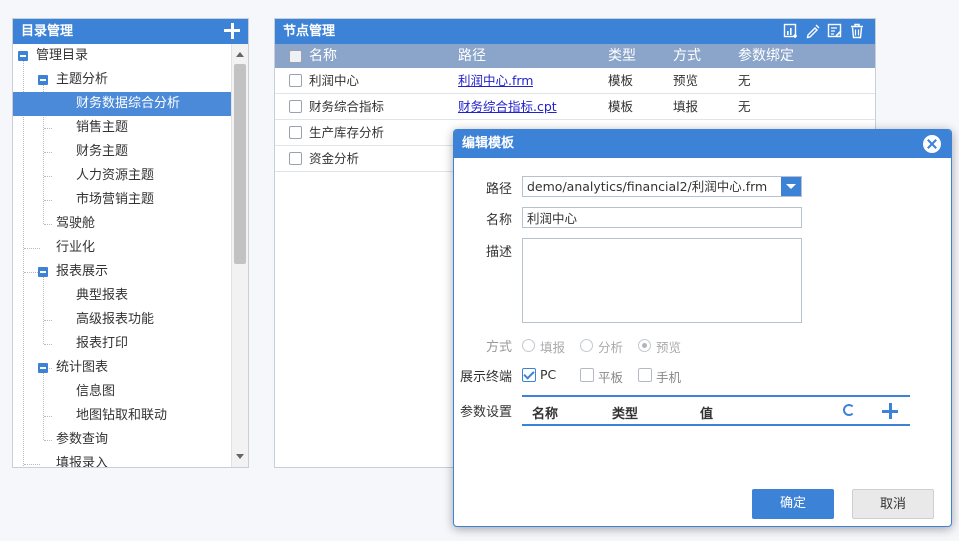  Describe the element at coordinates (240, 54) in the screenshot. I see `scroll-up-arrow-icon` at that location.